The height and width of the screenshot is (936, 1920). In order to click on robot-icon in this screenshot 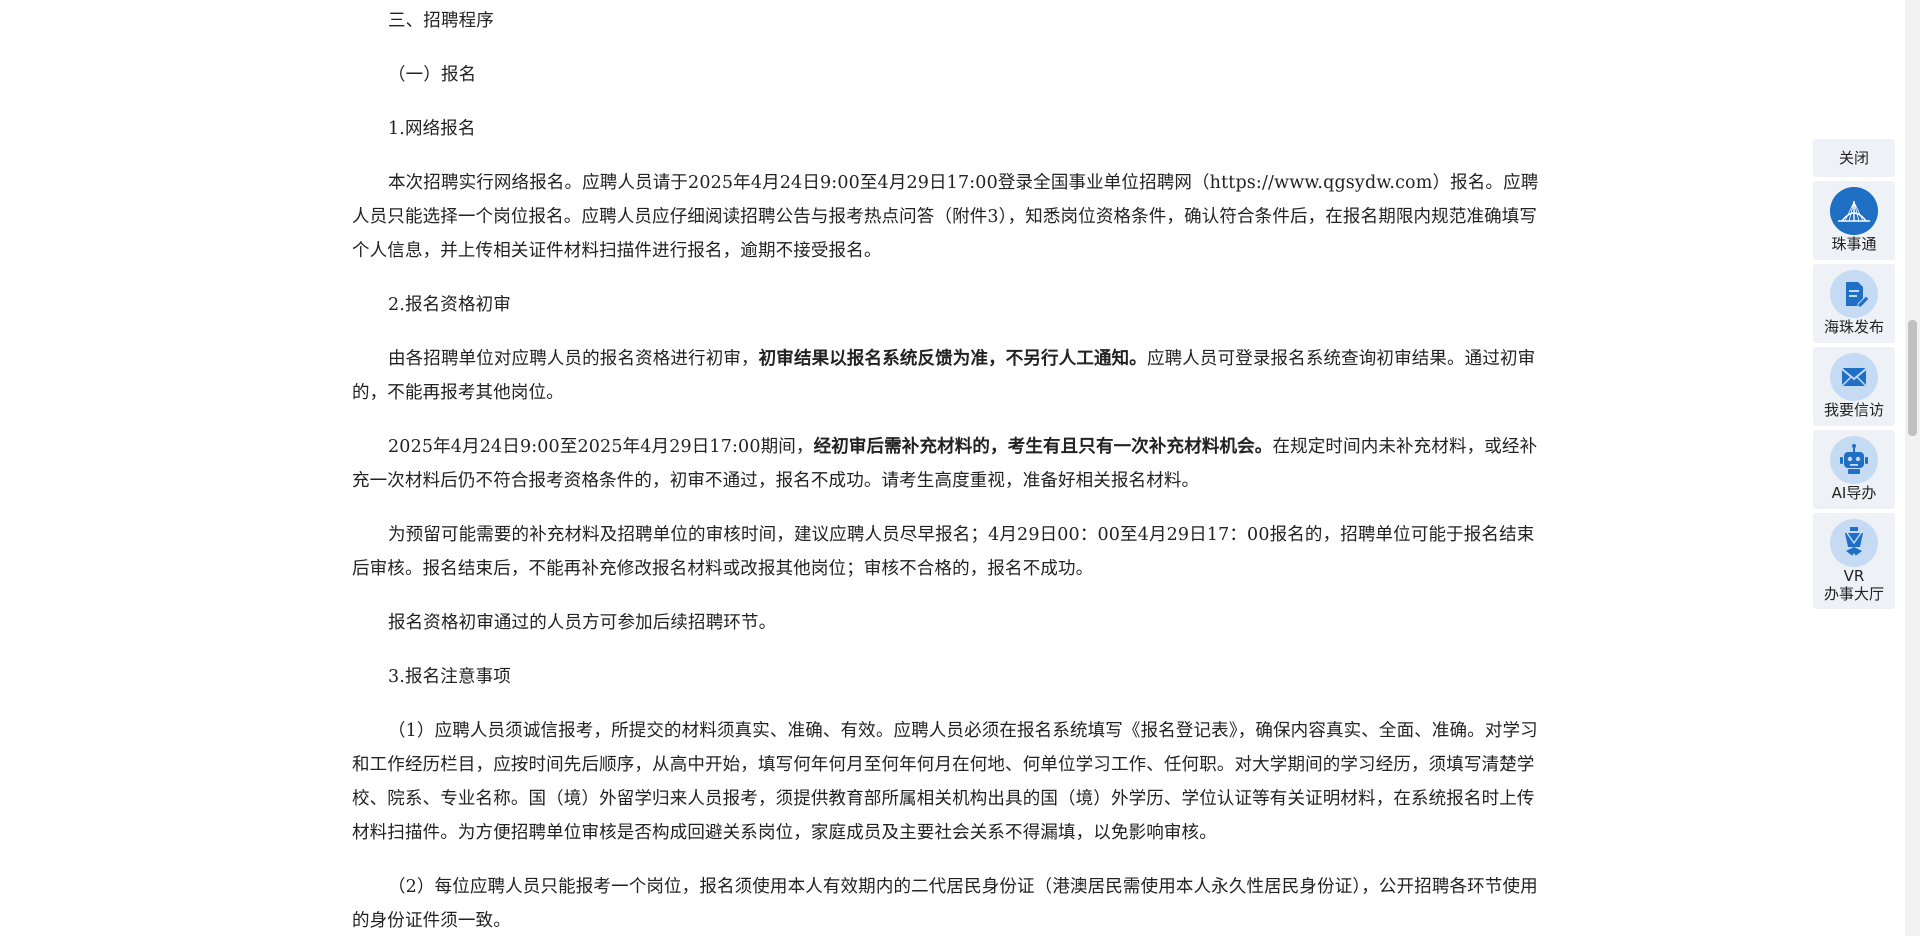, I will do `click(1854, 460)`.